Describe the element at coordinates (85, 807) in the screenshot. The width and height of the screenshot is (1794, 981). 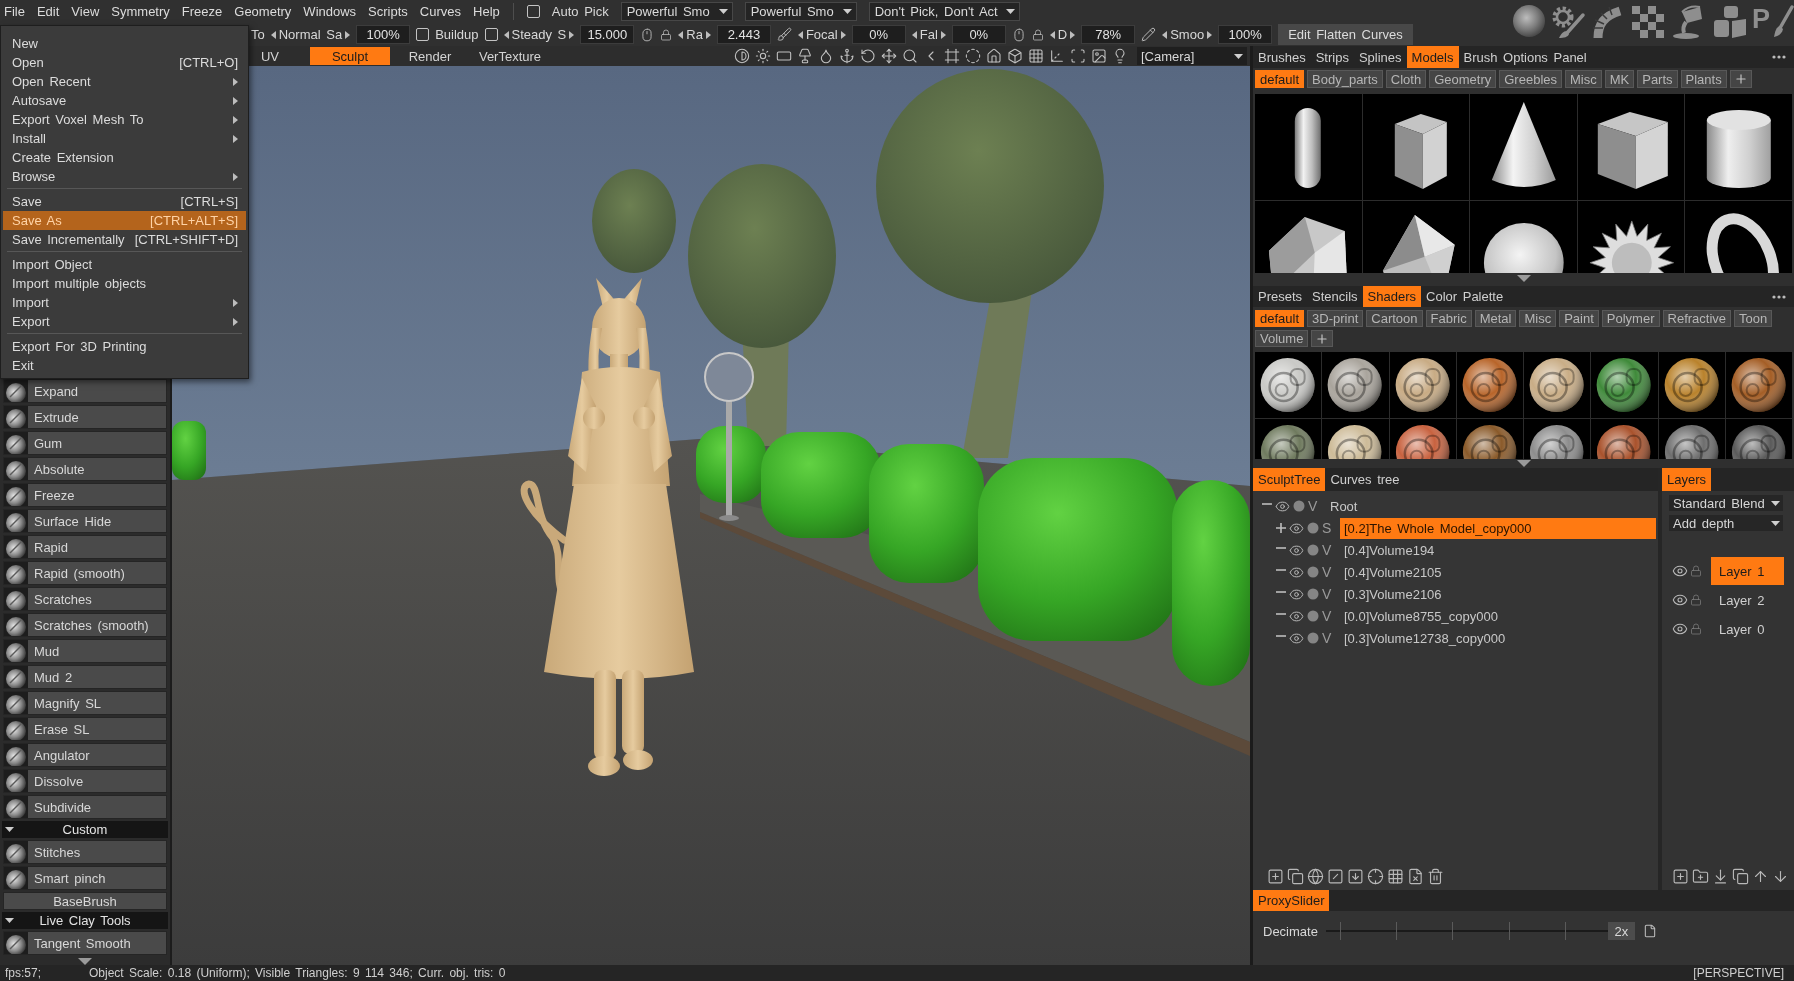
I see `tool-item: Subdivide` at that location.